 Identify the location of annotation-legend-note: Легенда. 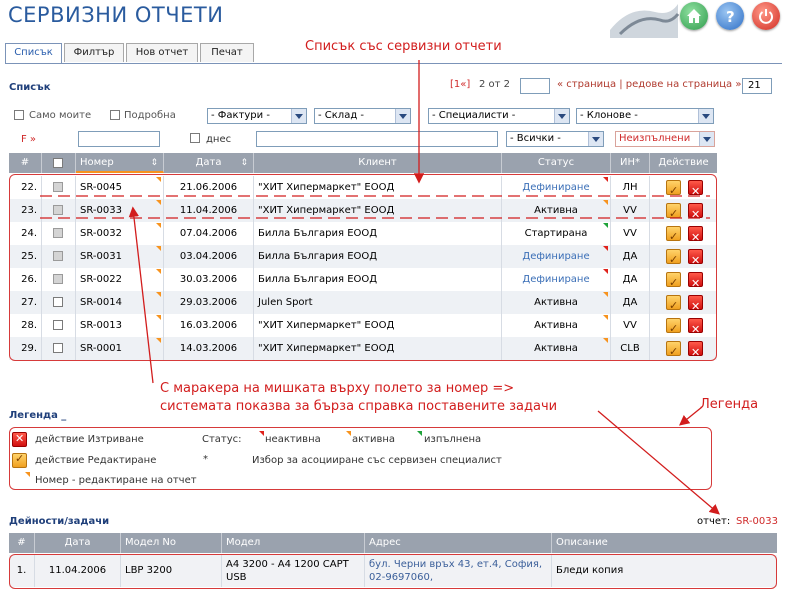
(729, 404).